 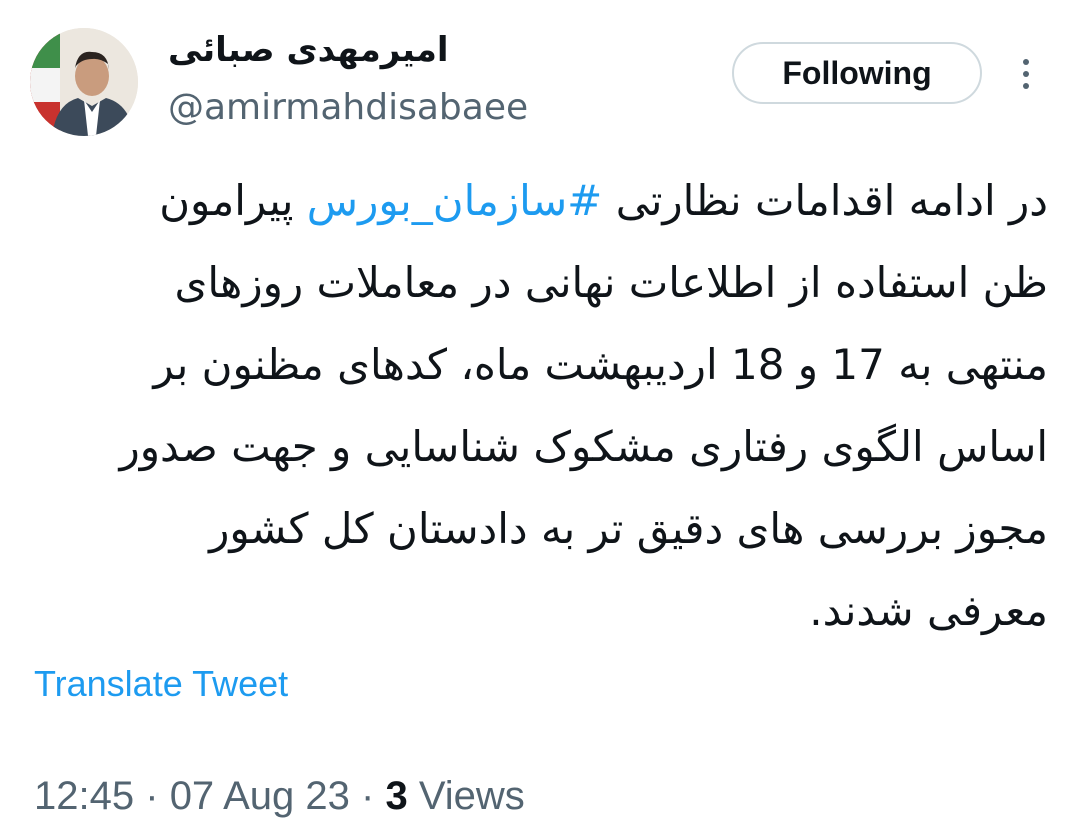 I want to click on more-vertical-icon, so click(x=1026, y=74).